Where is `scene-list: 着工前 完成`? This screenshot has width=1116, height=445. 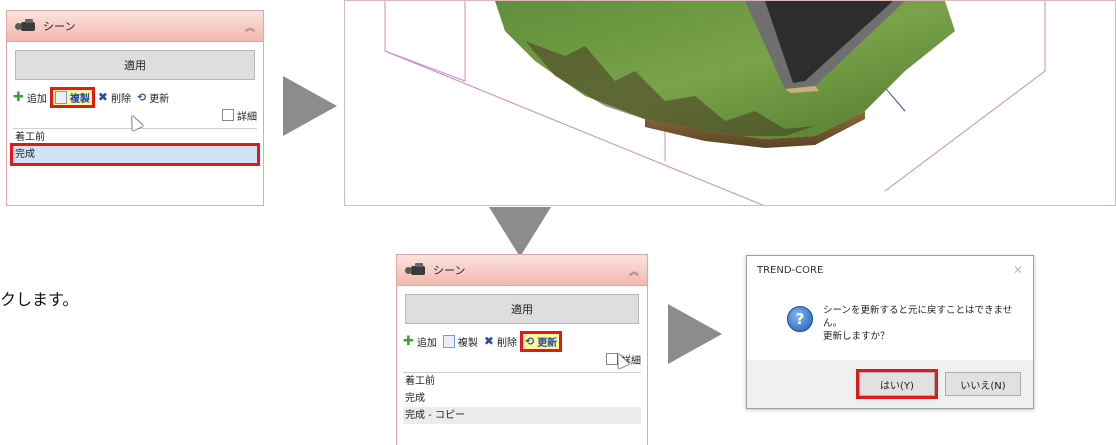
scene-list: 着工前 完成 is located at coordinates (135, 147).